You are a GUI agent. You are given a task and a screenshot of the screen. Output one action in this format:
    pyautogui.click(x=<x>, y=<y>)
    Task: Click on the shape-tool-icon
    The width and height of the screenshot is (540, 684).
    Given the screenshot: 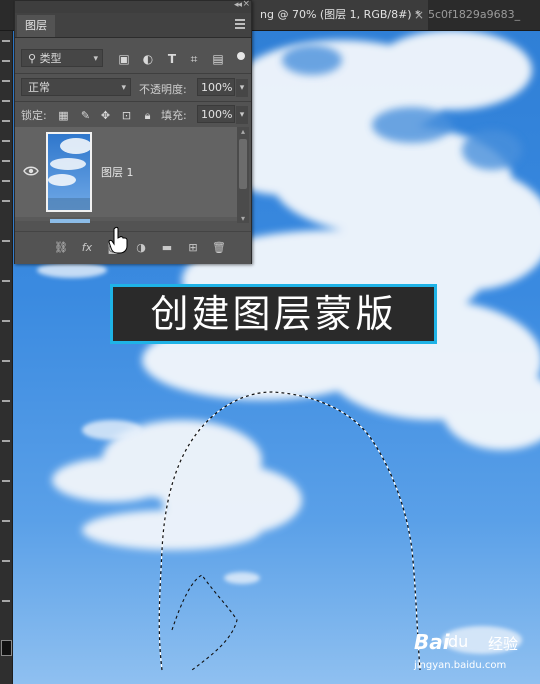 What is the action you would take?
    pyautogui.click(x=6, y=561)
    